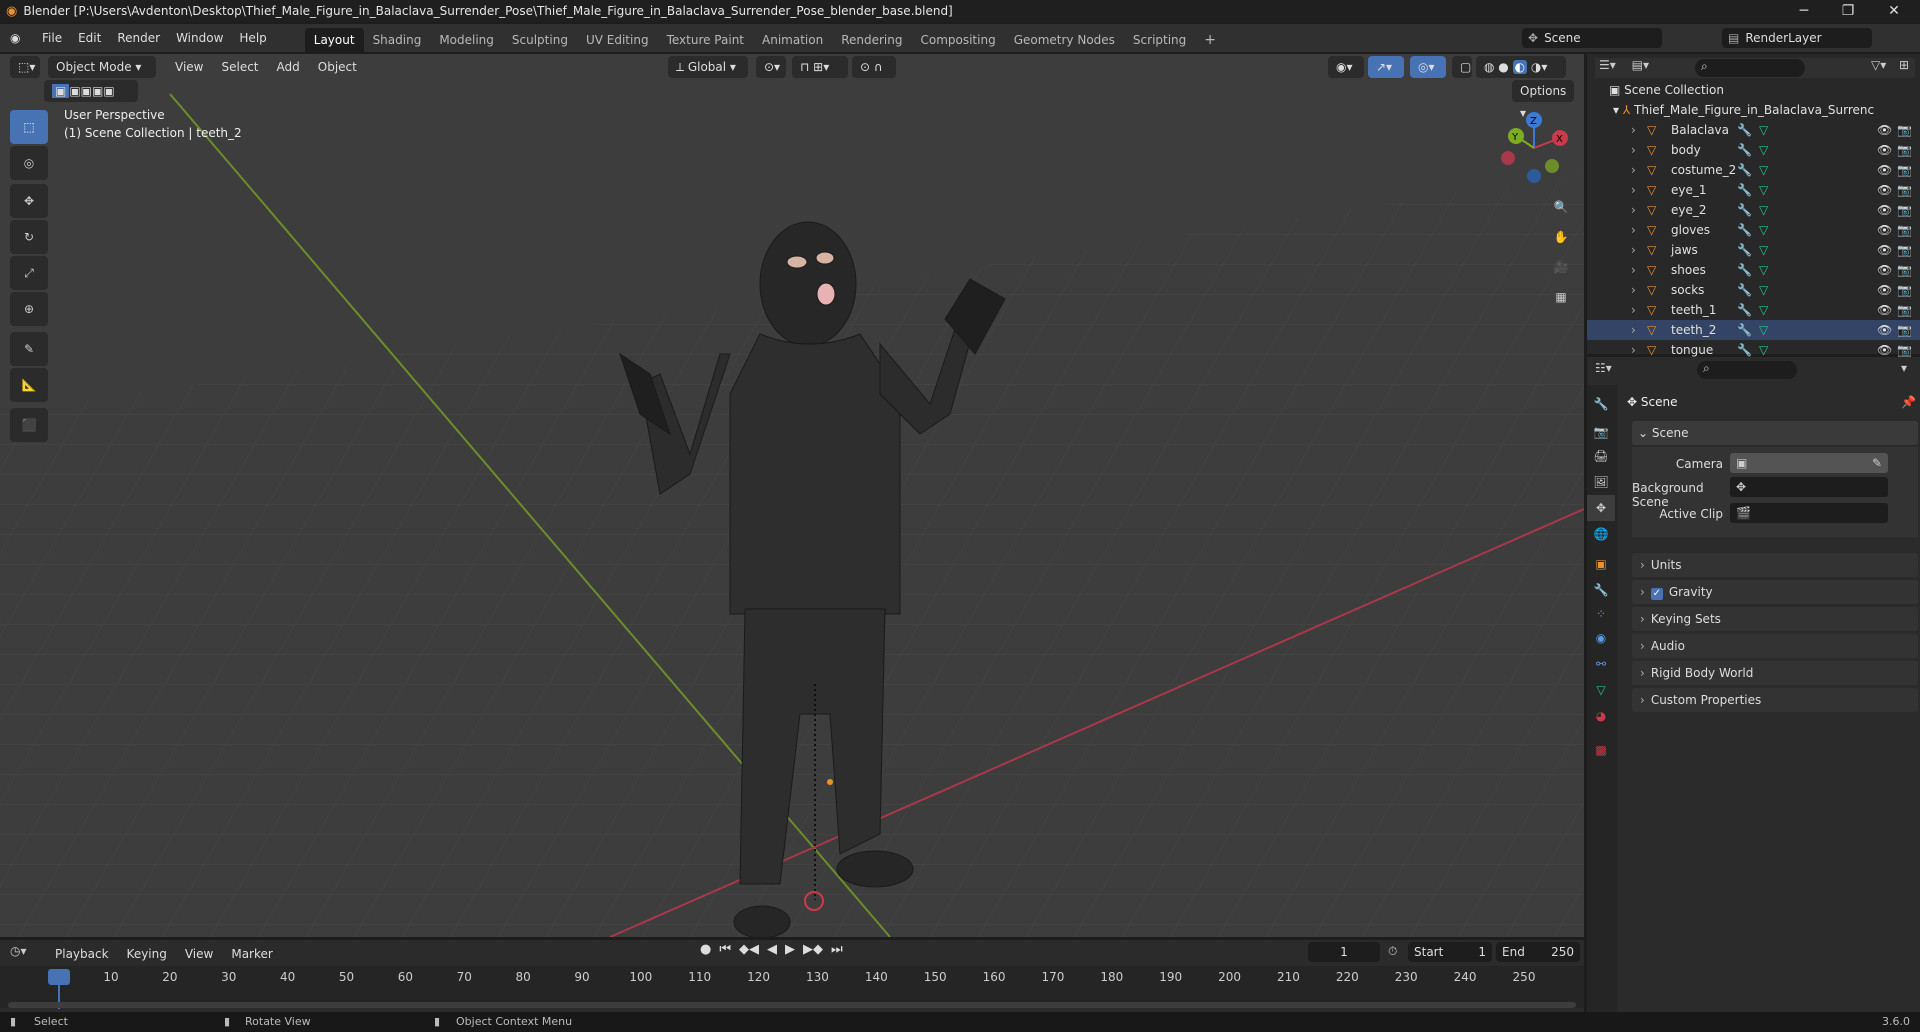 Image resolution: width=1920 pixels, height=1032 pixels. I want to click on jump-end-icon: ⏭, so click(837, 949).